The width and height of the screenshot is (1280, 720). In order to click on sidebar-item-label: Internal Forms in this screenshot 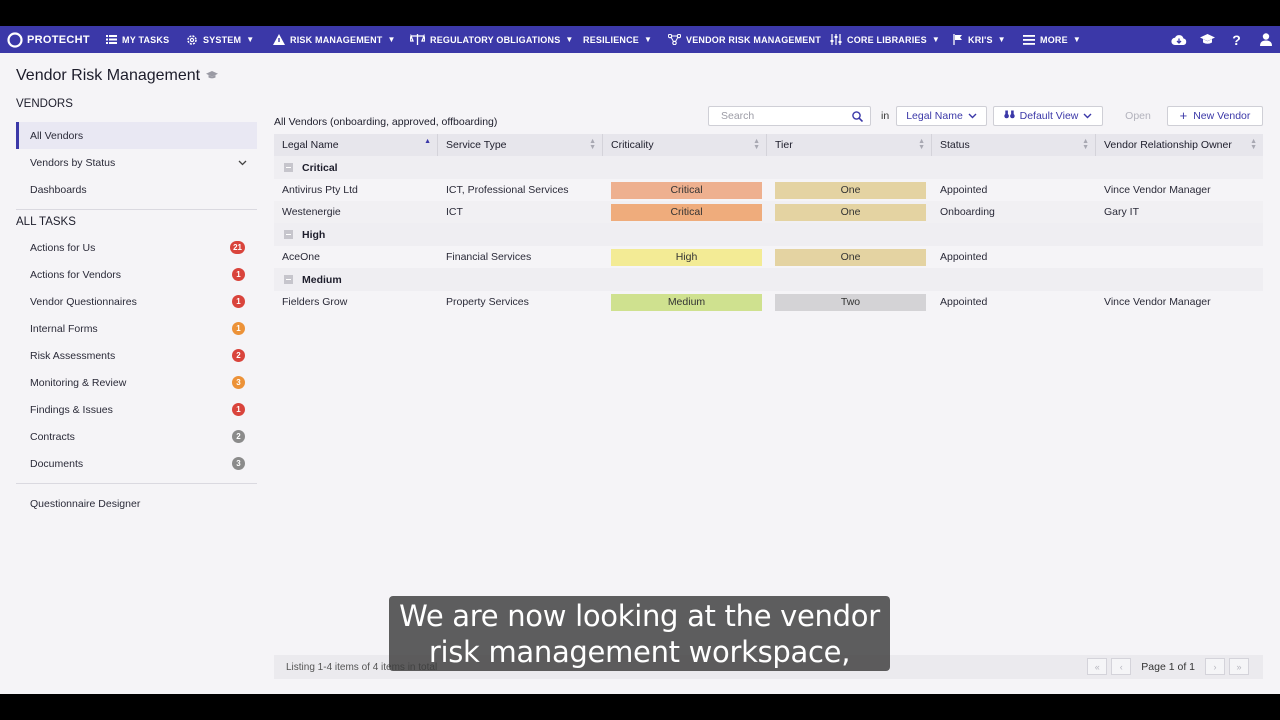, I will do `click(64, 328)`.